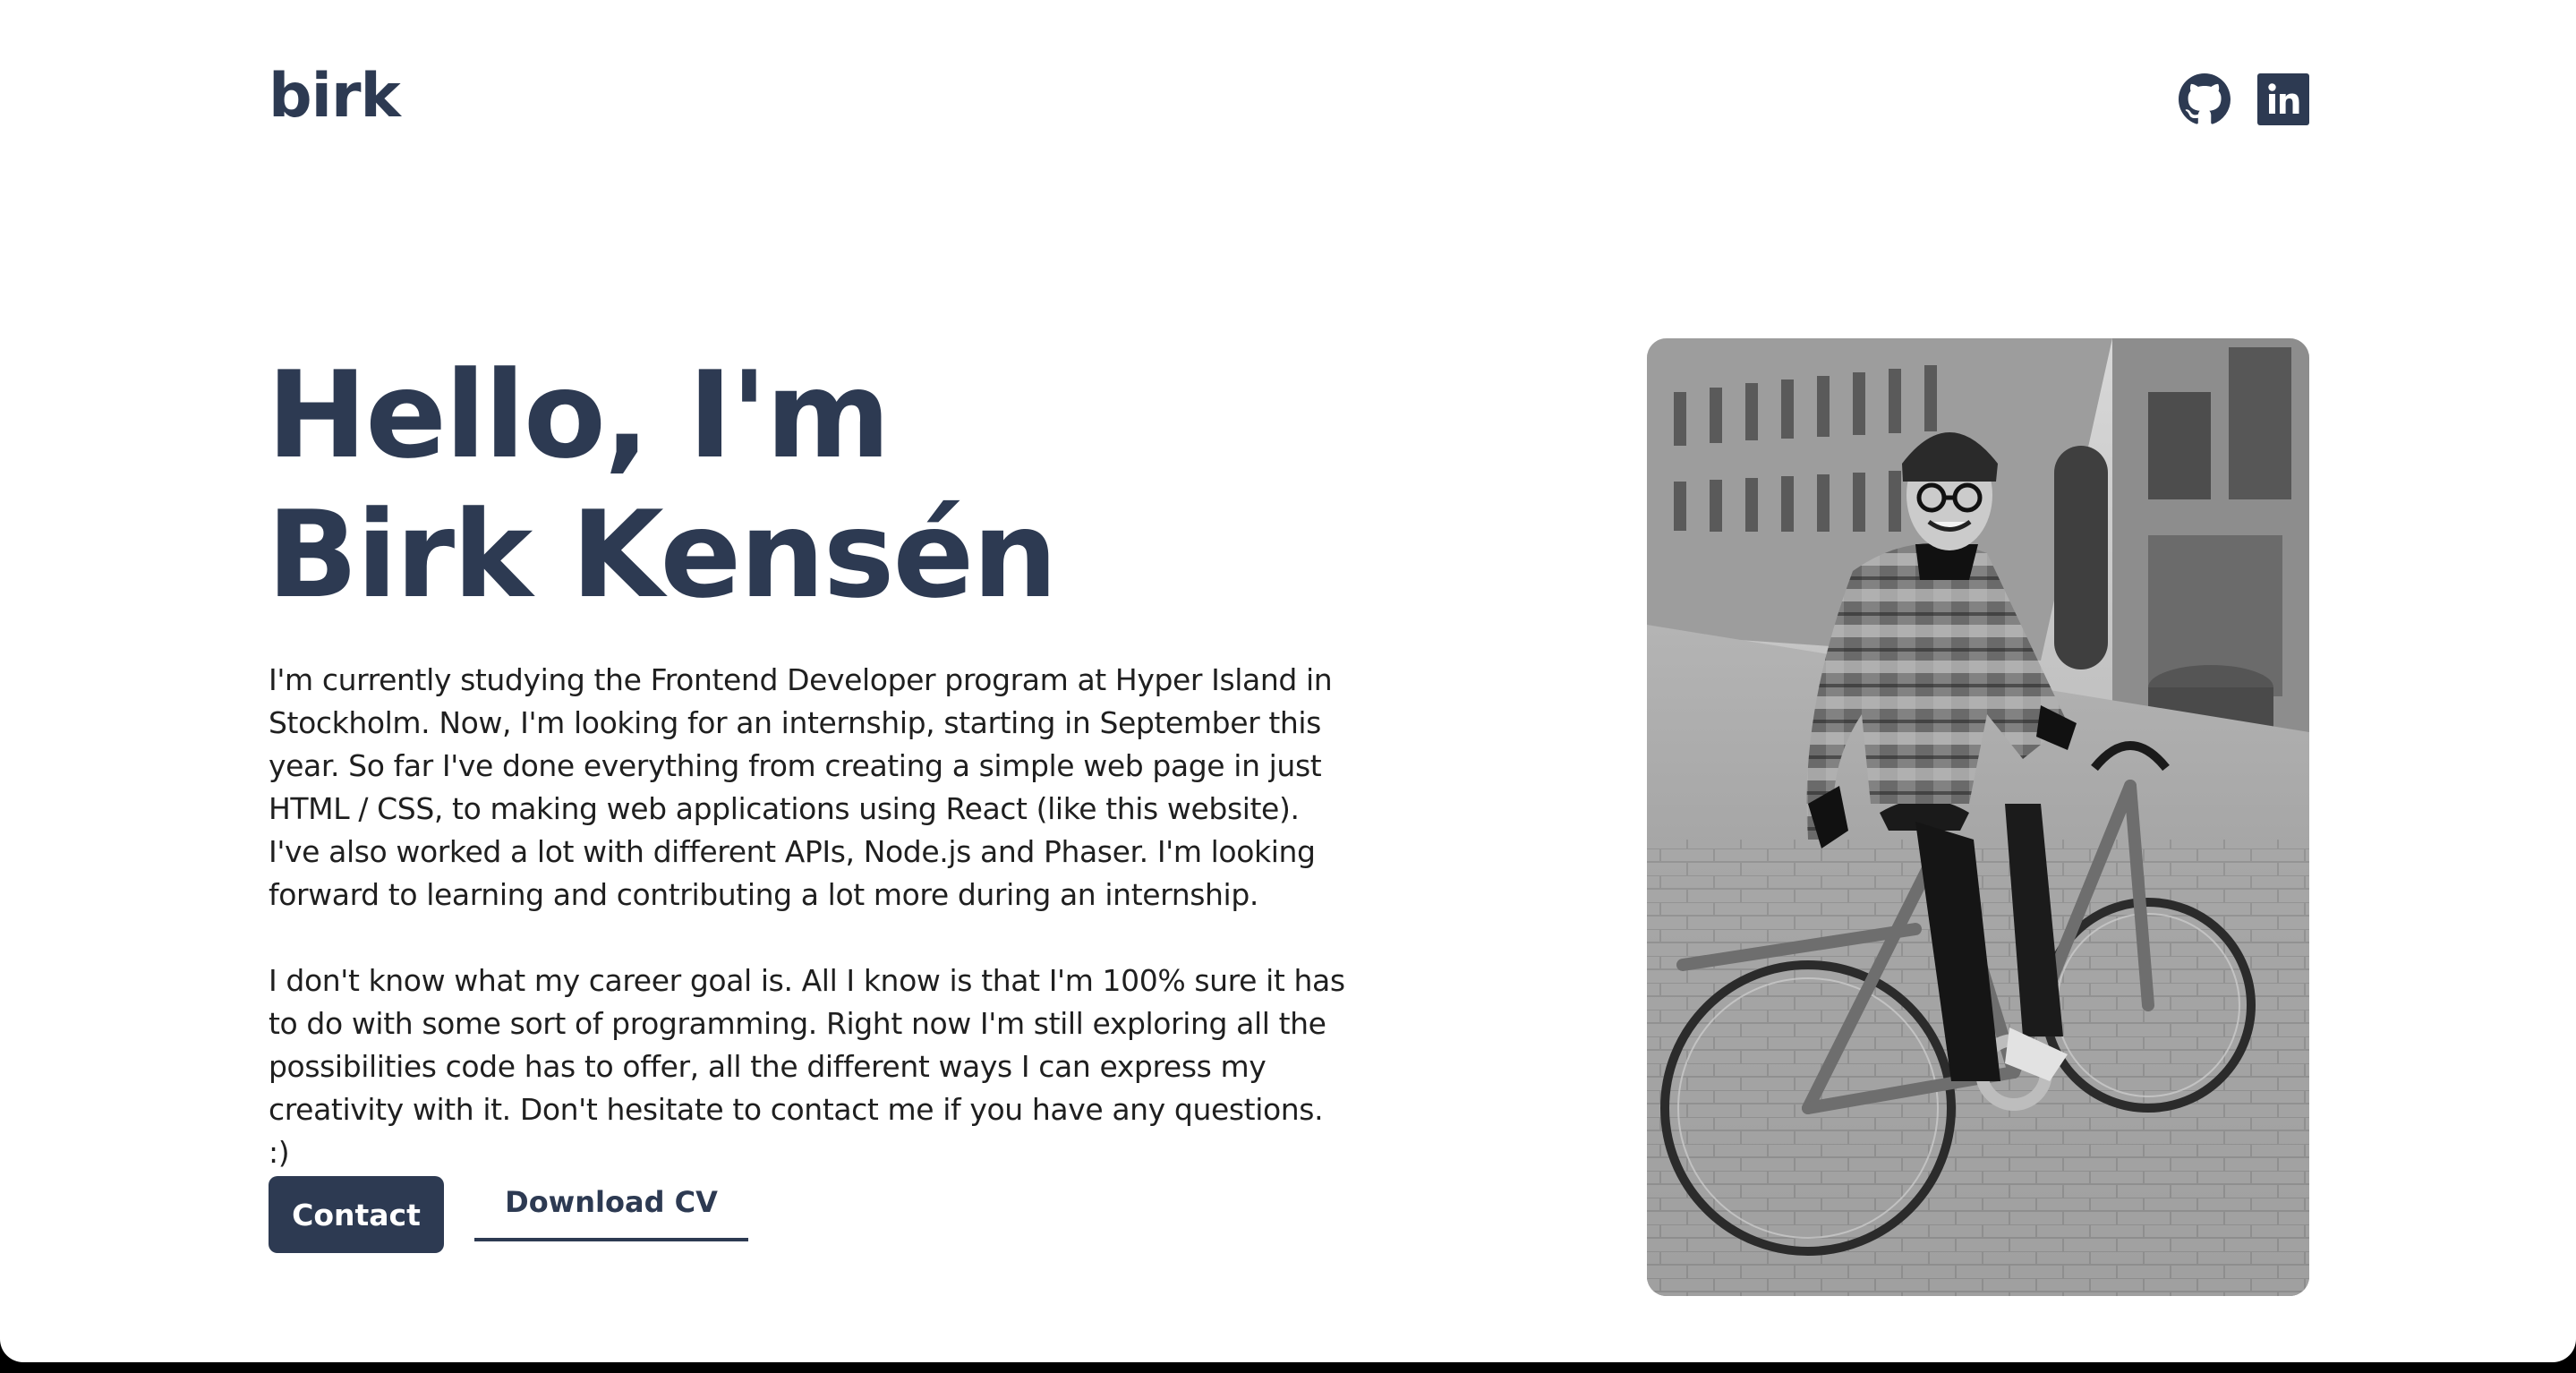 The height and width of the screenshot is (1373, 2576). What do you see at coordinates (579, 415) in the screenshot?
I see `headline-line-1: Hello, I'm` at bounding box center [579, 415].